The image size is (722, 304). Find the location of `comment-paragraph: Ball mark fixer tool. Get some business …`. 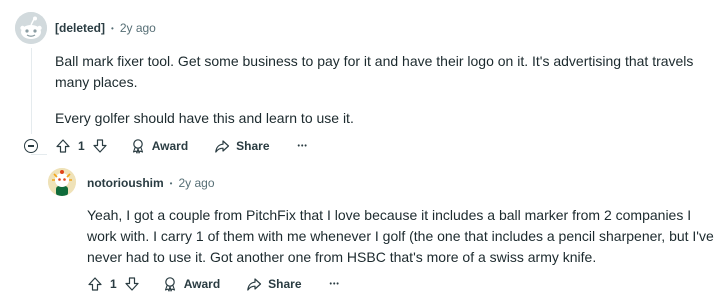

comment-paragraph: Ball mark fixer tool. Get some business … is located at coordinates (374, 71).